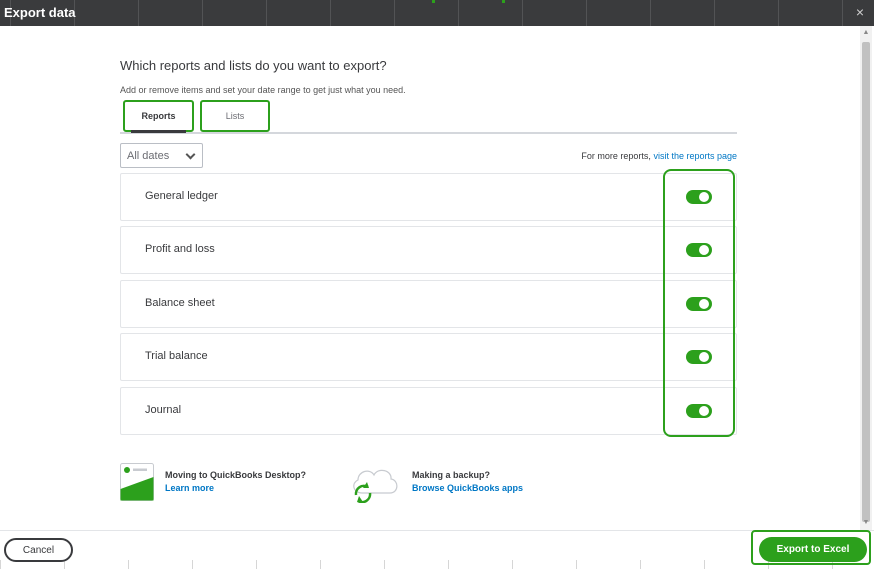 The height and width of the screenshot is (569, 874). What do you see at coordinates (176, 356) in the screenshot?
I see `report-label: Trial balance` at bounding box center [176, 356].